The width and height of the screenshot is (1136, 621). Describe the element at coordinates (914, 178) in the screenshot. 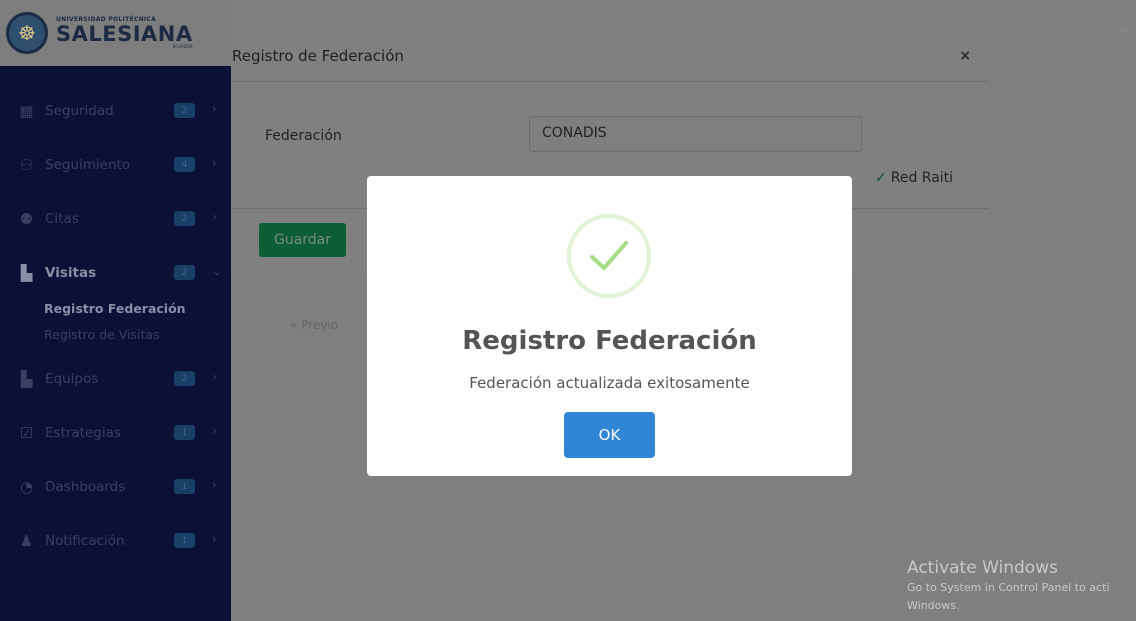

I see `validation-message: ✓ Red Raiti` at that location.